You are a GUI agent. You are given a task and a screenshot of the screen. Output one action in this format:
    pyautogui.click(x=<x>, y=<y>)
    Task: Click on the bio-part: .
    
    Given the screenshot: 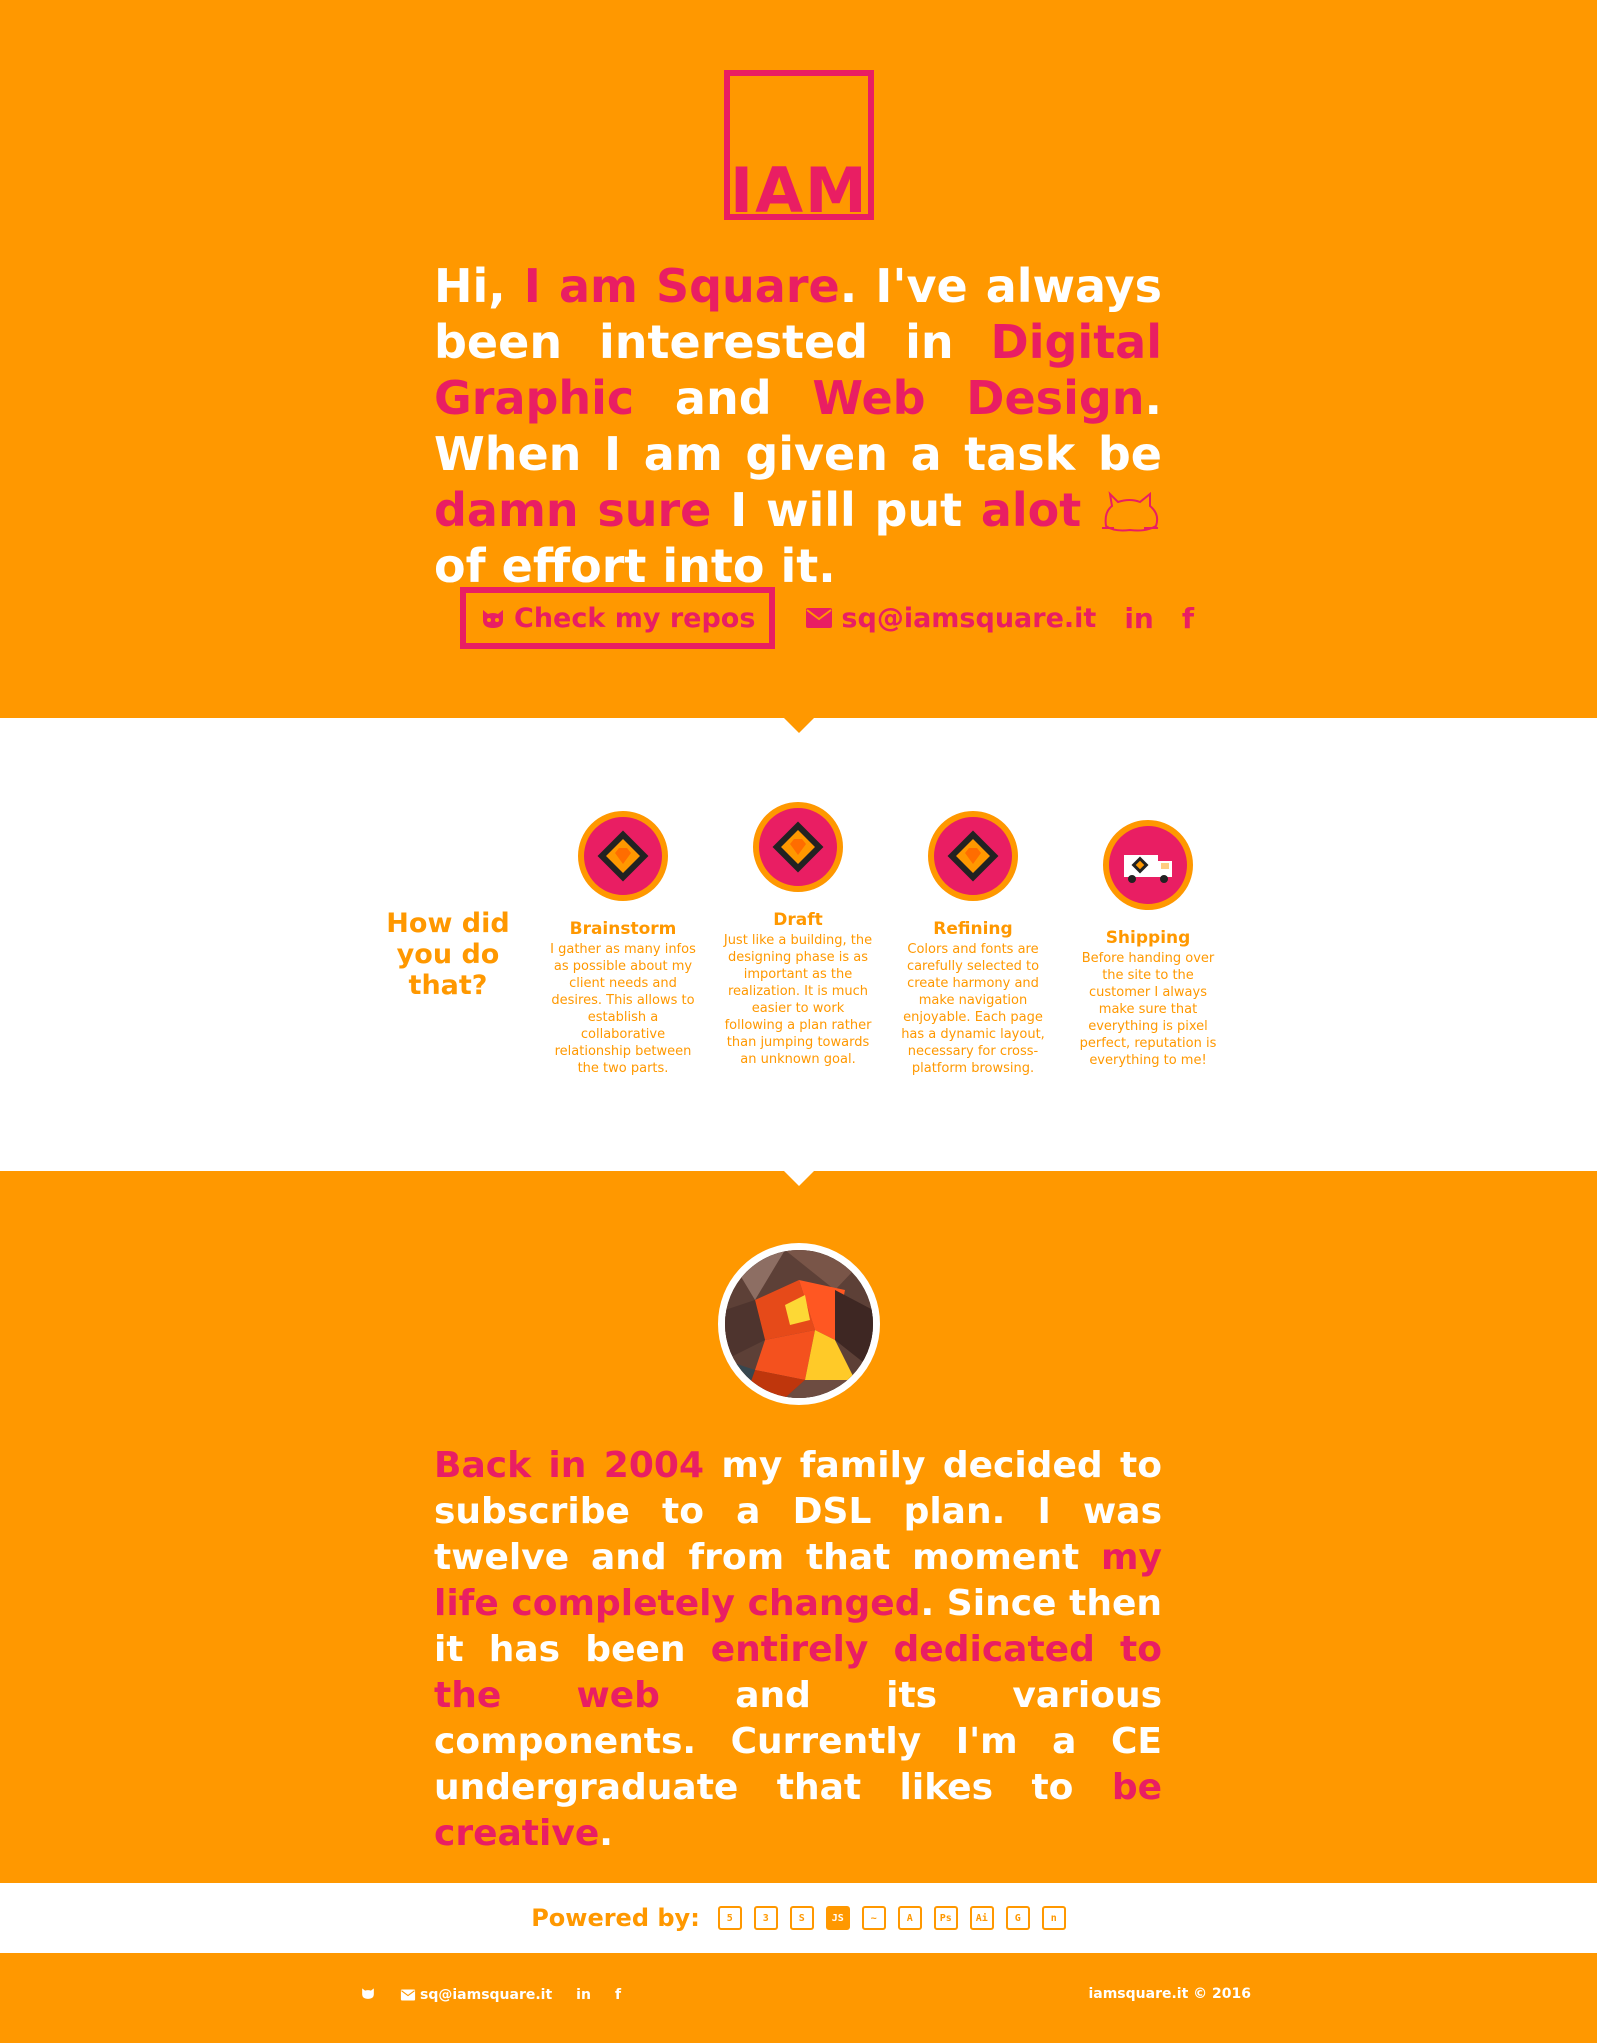 What is the action you would take?
    pyautogui.click(x=606, y=1833)
    